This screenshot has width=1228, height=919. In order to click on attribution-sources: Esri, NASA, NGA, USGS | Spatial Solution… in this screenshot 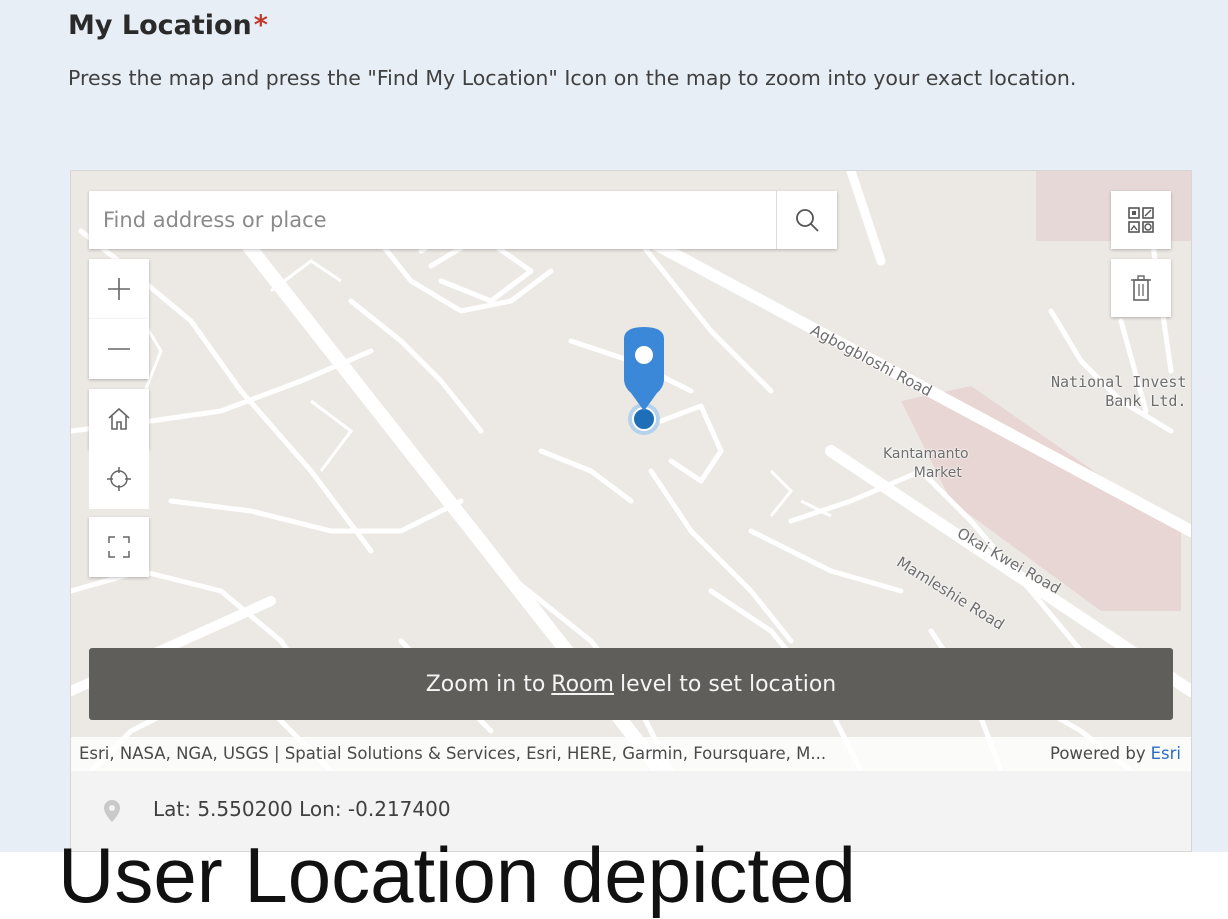, I will do `click(544, 754)`.